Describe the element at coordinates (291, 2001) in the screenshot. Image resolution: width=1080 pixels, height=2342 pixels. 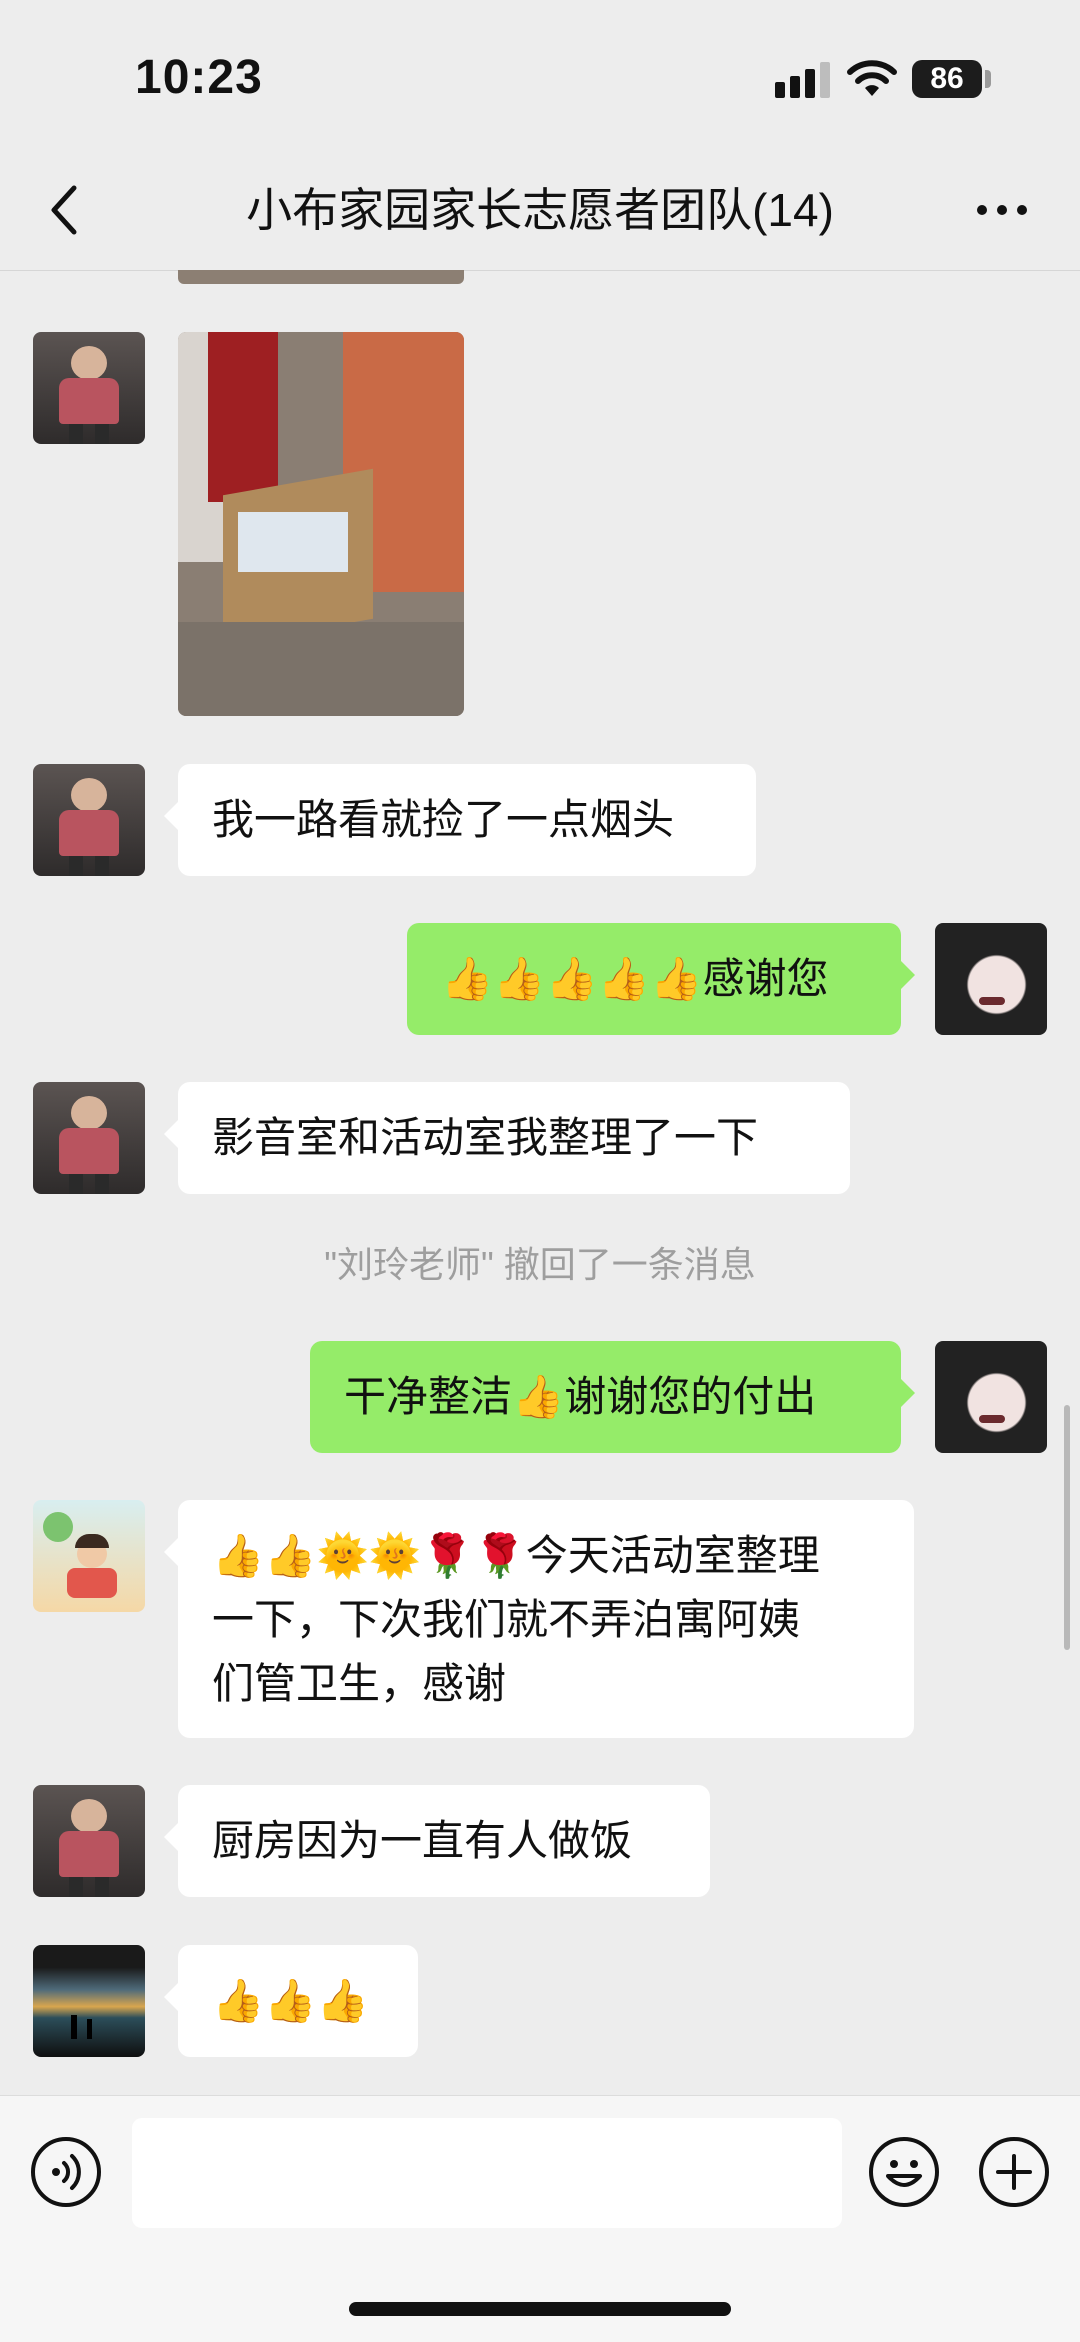
I see `message-bubble: 👍👍👍` at that location.